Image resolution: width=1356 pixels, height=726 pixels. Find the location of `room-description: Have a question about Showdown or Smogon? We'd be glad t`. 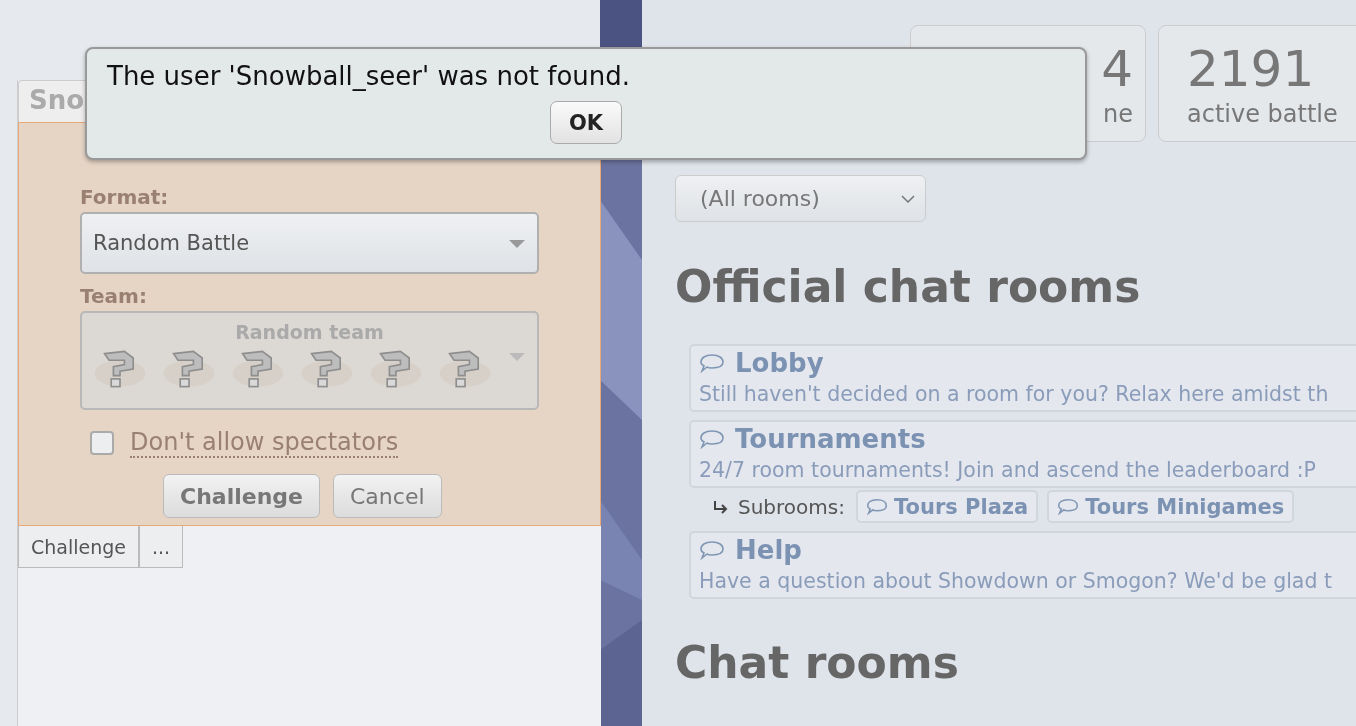

room-description: Have a question about Showdown or Smogon? We'd be glad t is located at coordinates (1016, 581).